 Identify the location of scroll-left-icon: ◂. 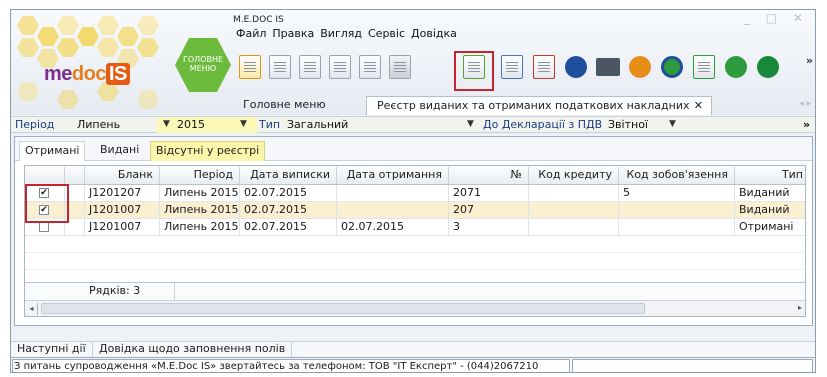
(32, 309).